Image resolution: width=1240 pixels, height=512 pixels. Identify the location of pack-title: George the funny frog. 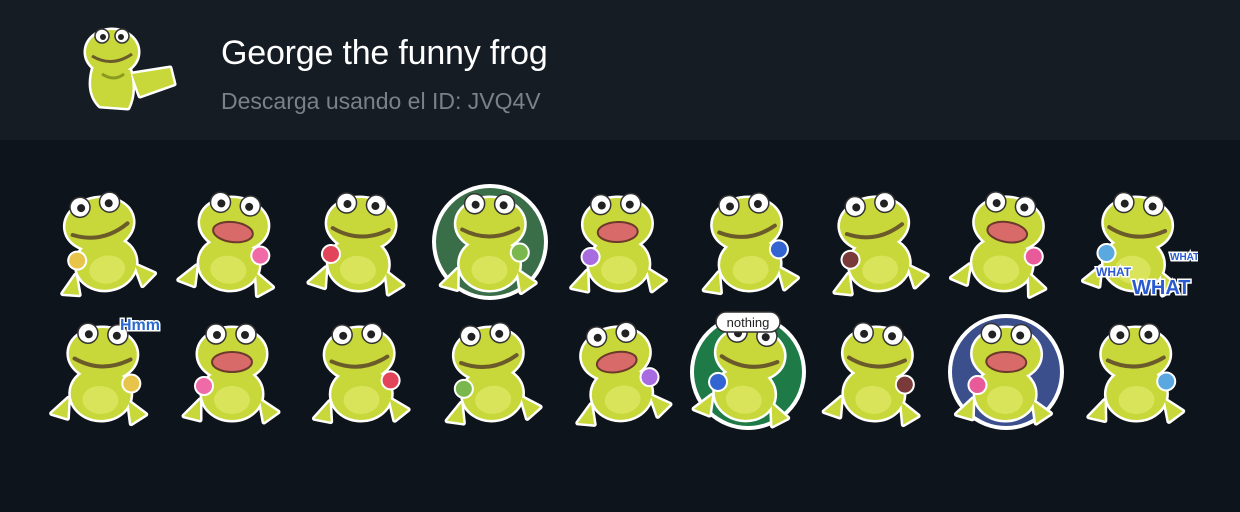
(384, 53).